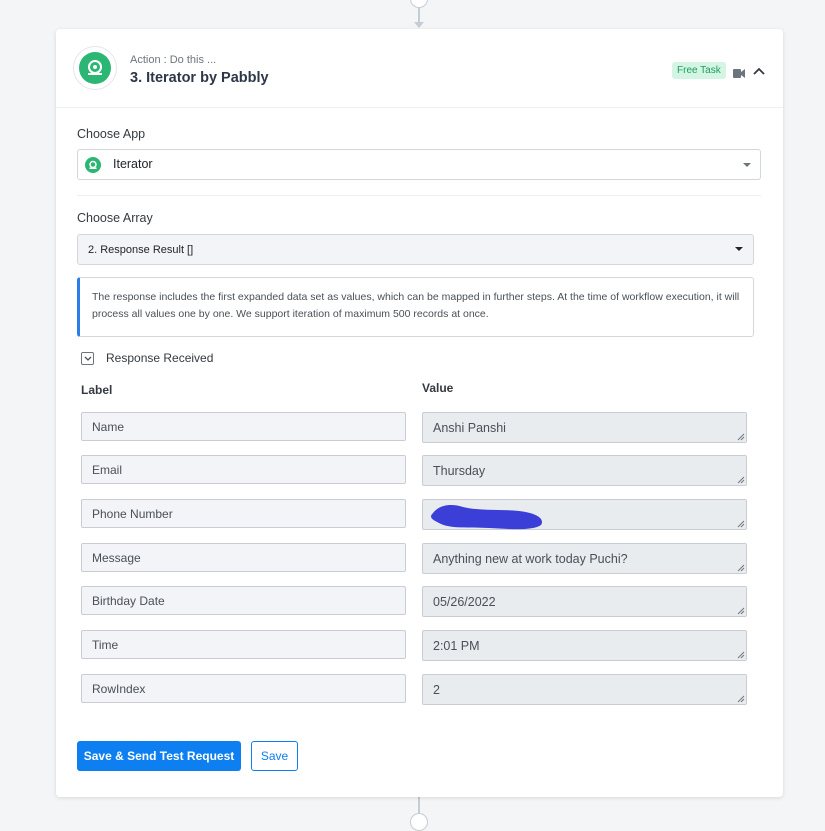 The height and width of the screenshot is (831, 825). Describe the element at coordinates (243, 469) in the screenshot. I see `row-label-field: Email` at that location.